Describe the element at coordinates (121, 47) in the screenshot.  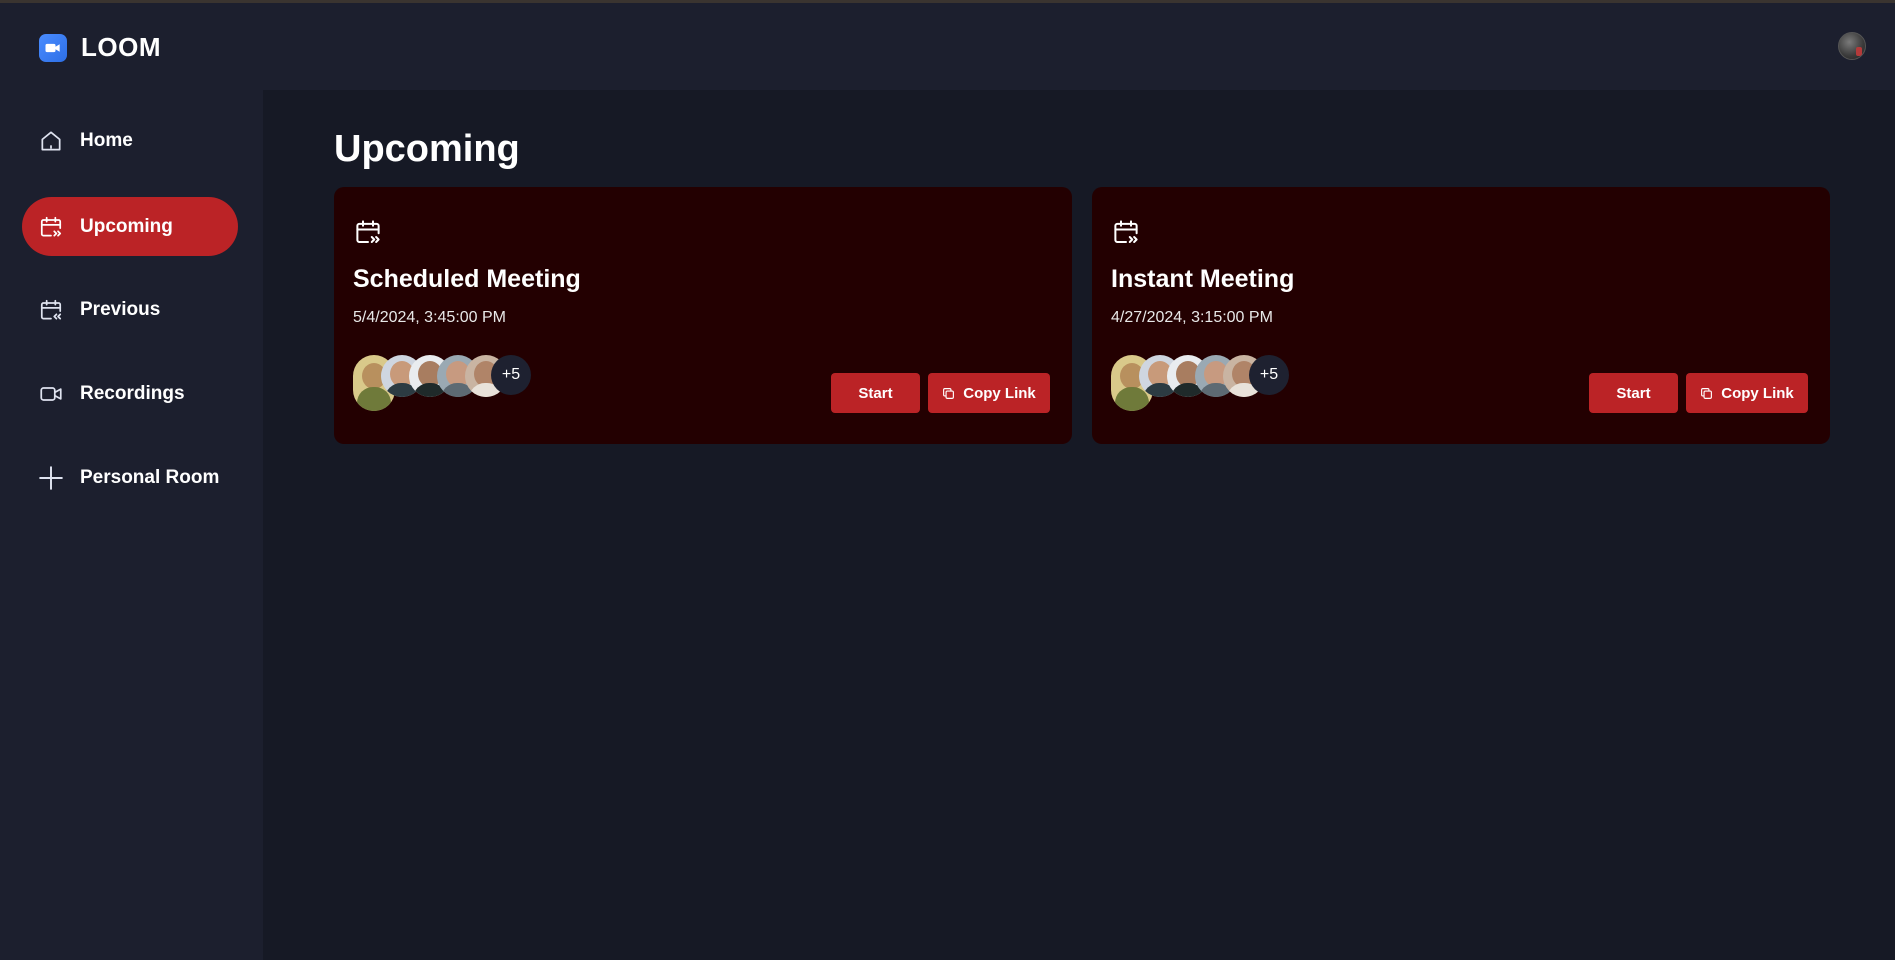
I see `brand-name: LOOM` at that location.